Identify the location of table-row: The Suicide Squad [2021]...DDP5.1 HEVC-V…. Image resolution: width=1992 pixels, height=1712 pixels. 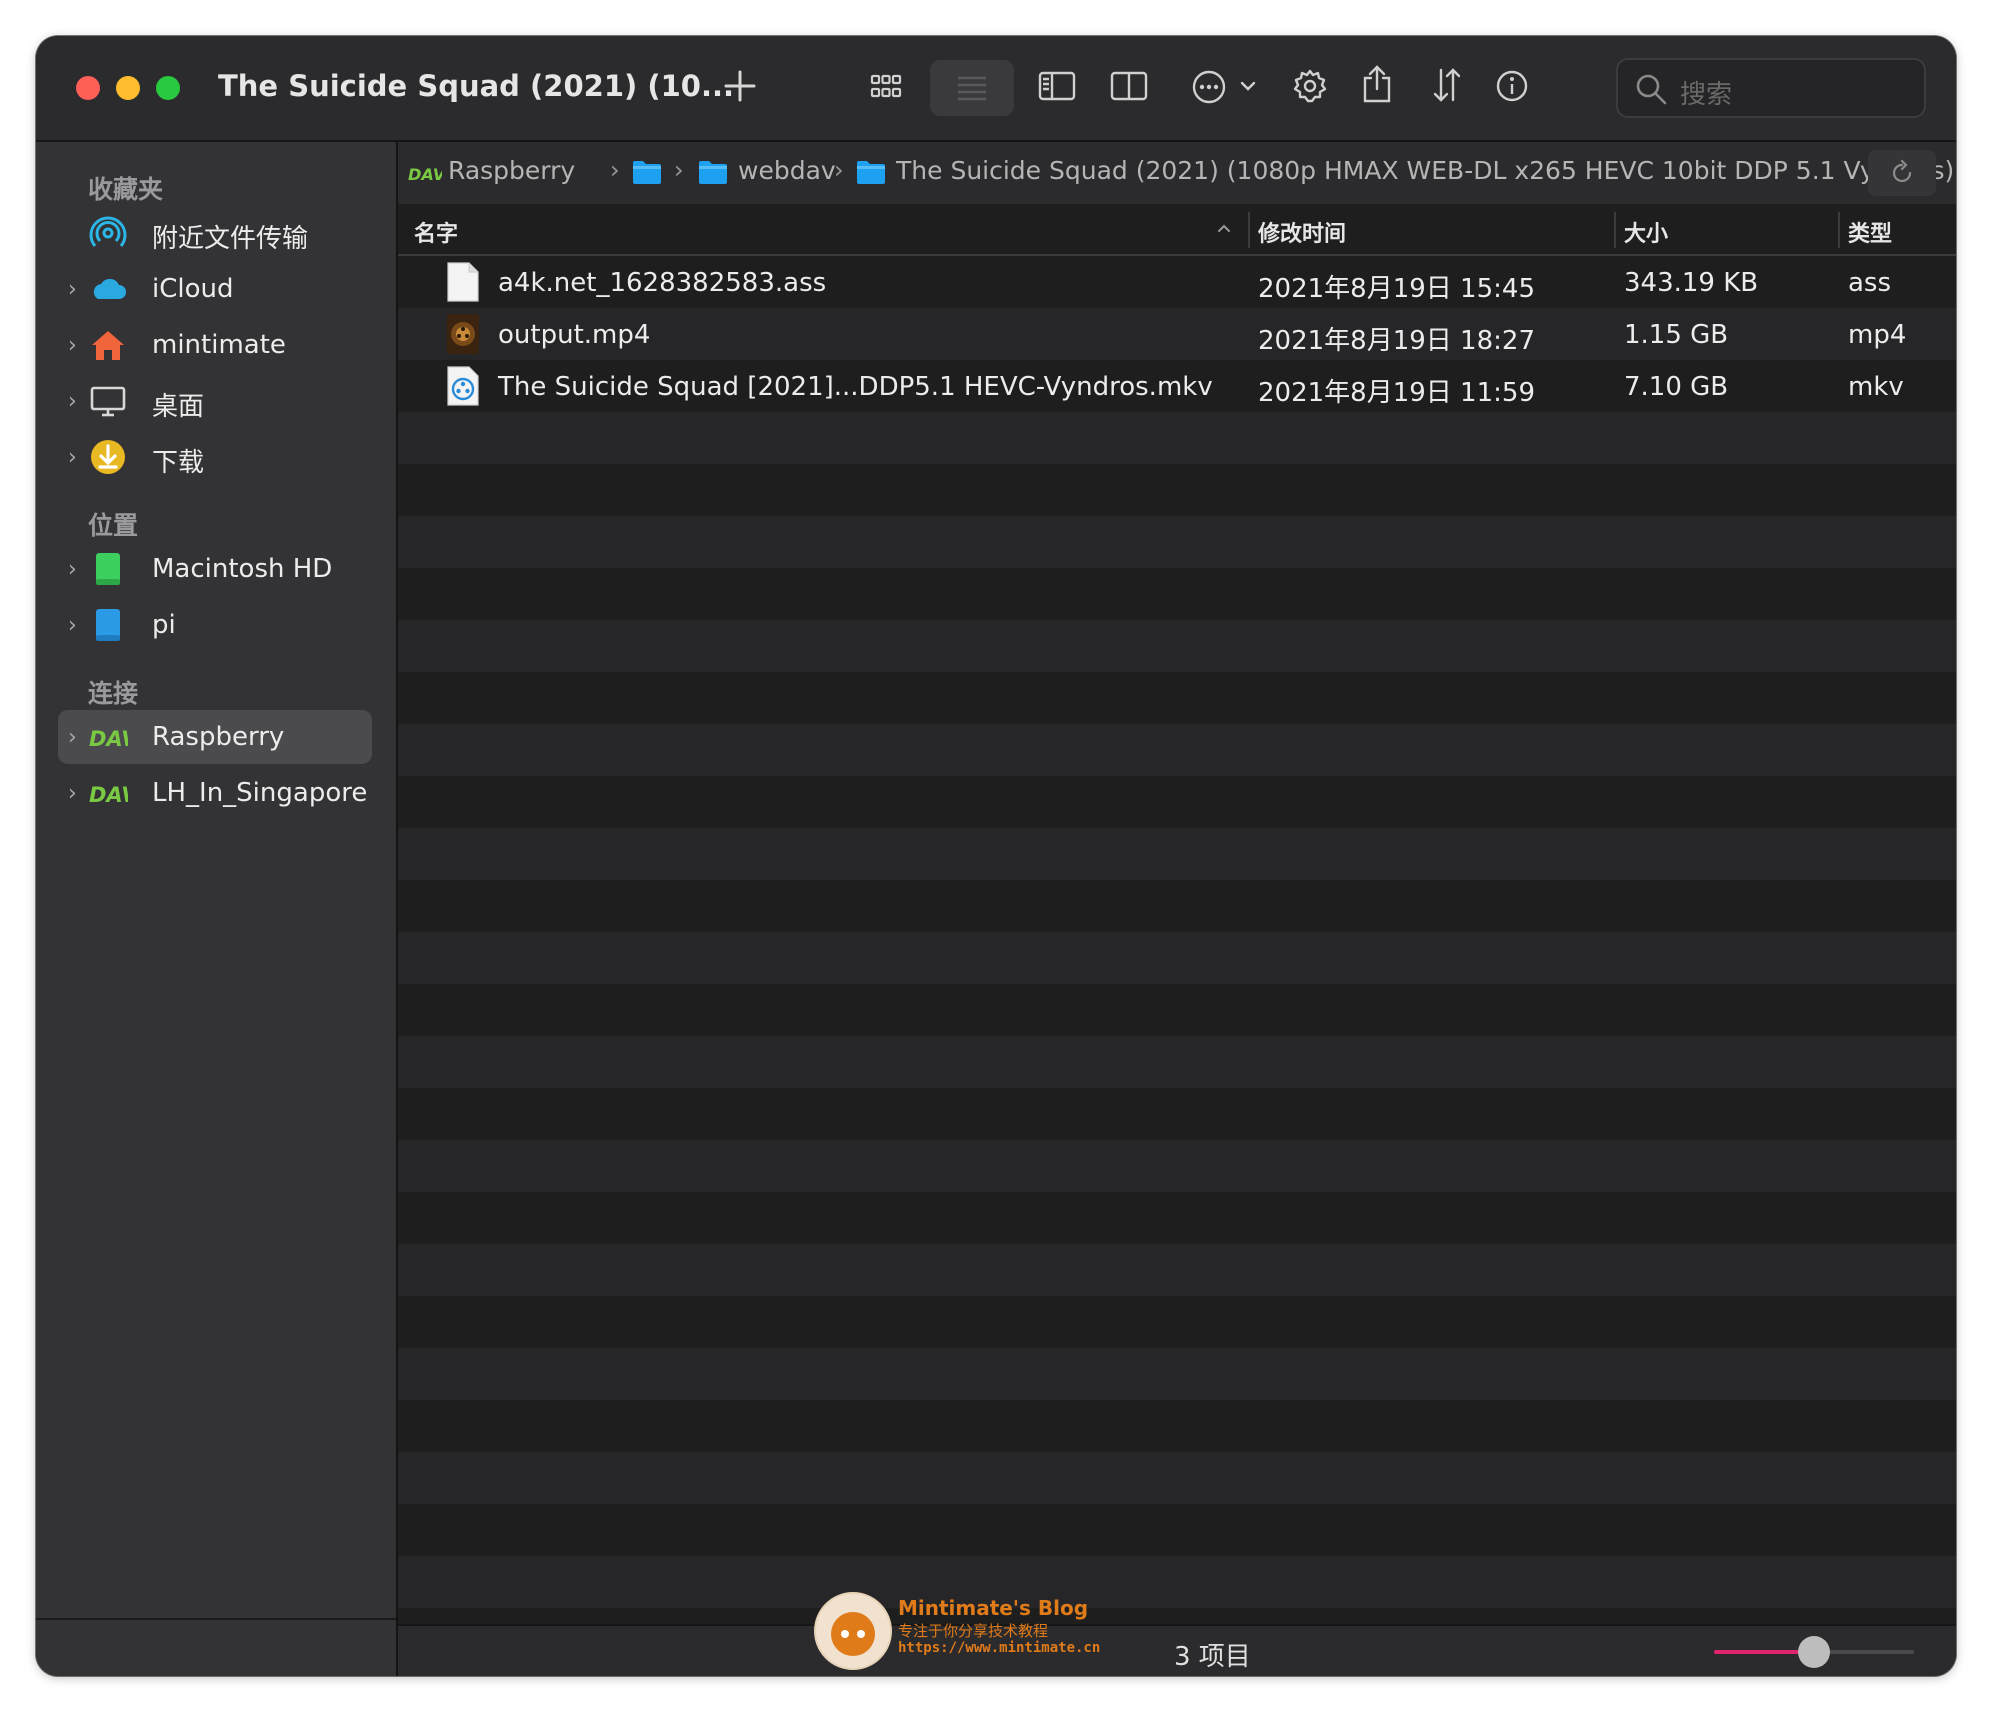
(1177, 386).